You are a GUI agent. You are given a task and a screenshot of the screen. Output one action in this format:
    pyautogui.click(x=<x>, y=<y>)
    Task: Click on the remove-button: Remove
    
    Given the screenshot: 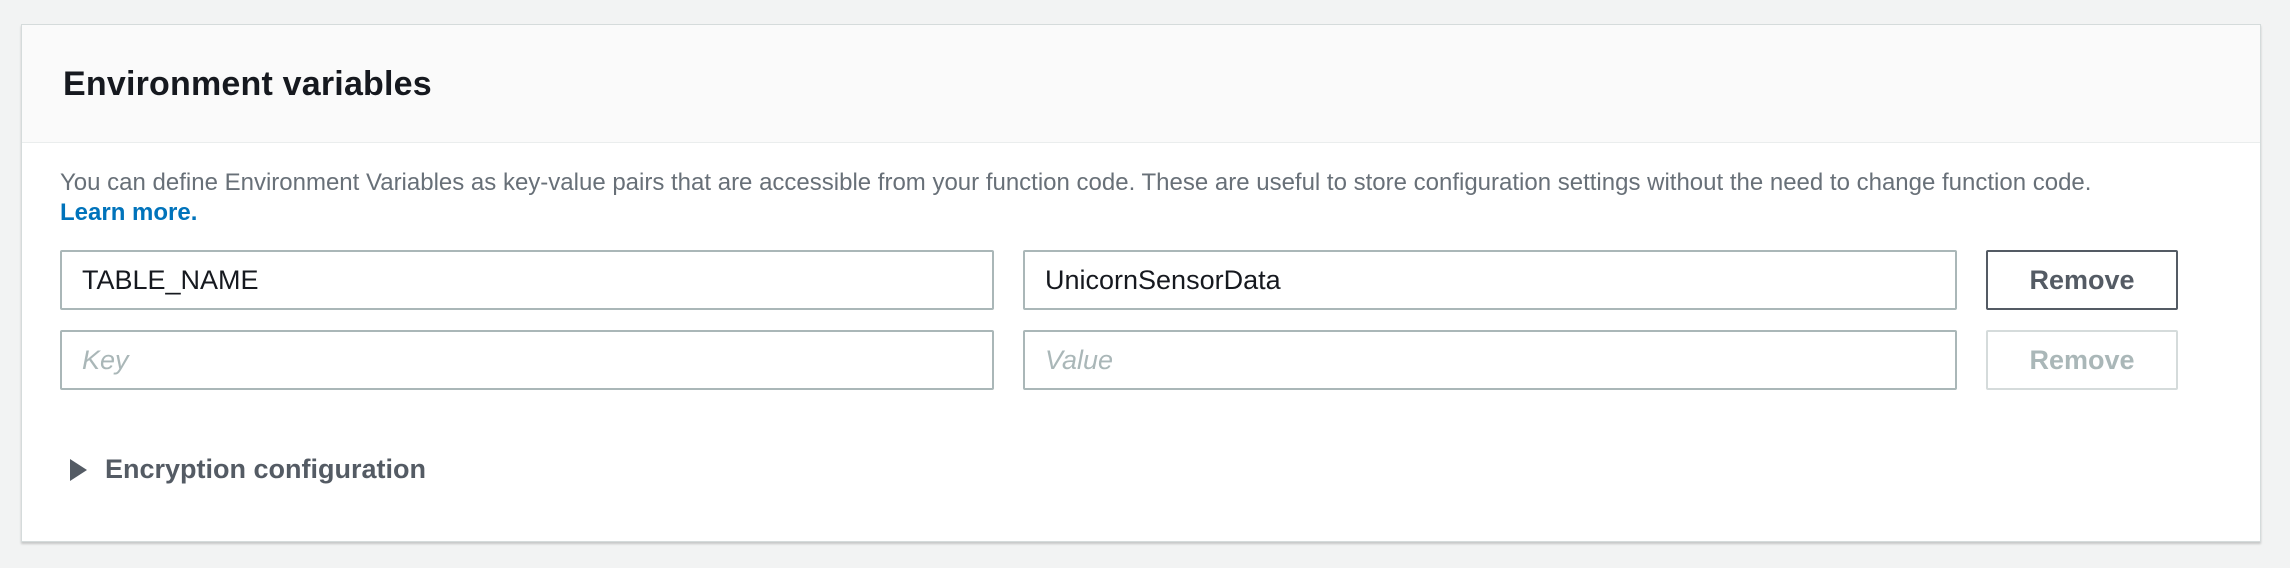 What is the action you would take?
    pyautogui.click(x=2082, y=280)
    